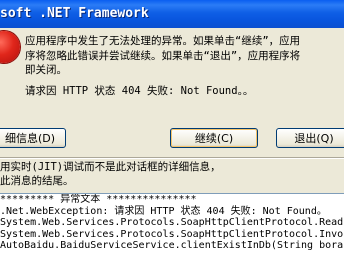  What do you see at coordinates (163, 41) in the screenshot?
I see `error-message-line: 应用程序中发生了无法处理的异常。如果单击“继续”，应用` at bounding box center [163, 41].